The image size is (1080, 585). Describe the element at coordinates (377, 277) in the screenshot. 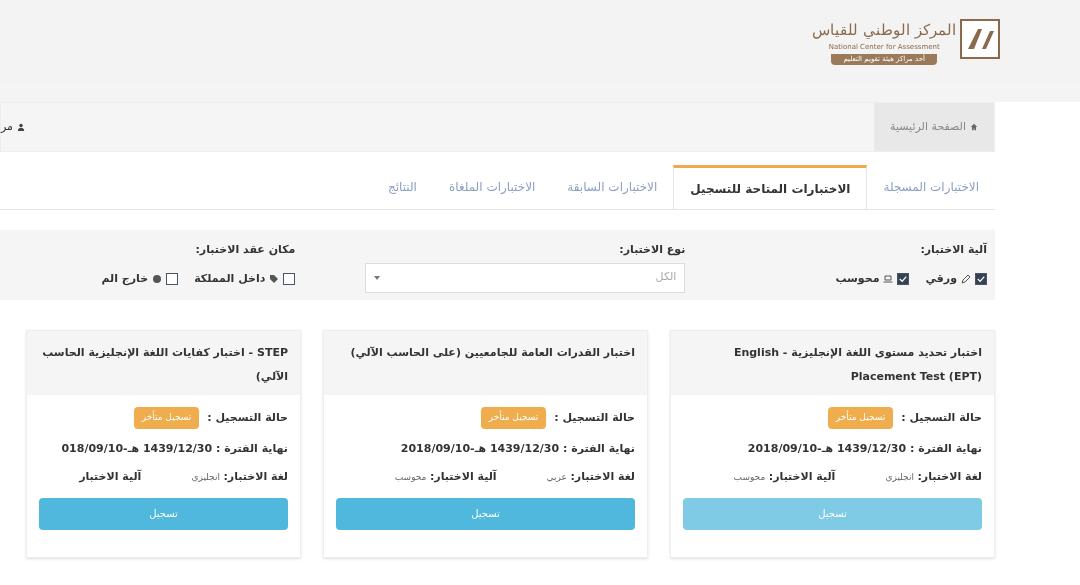

I see `caret-icon` at that location.